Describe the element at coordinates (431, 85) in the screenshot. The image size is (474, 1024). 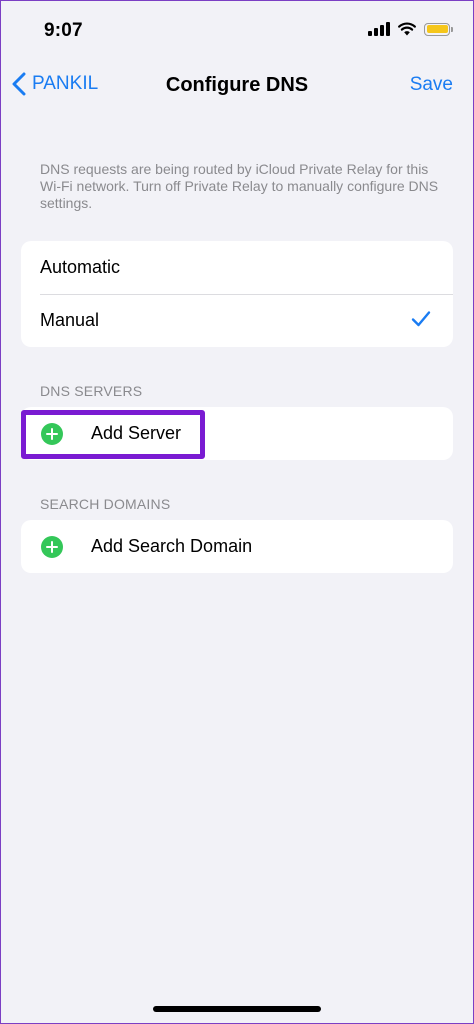
I see `save-button: Save` at that location.